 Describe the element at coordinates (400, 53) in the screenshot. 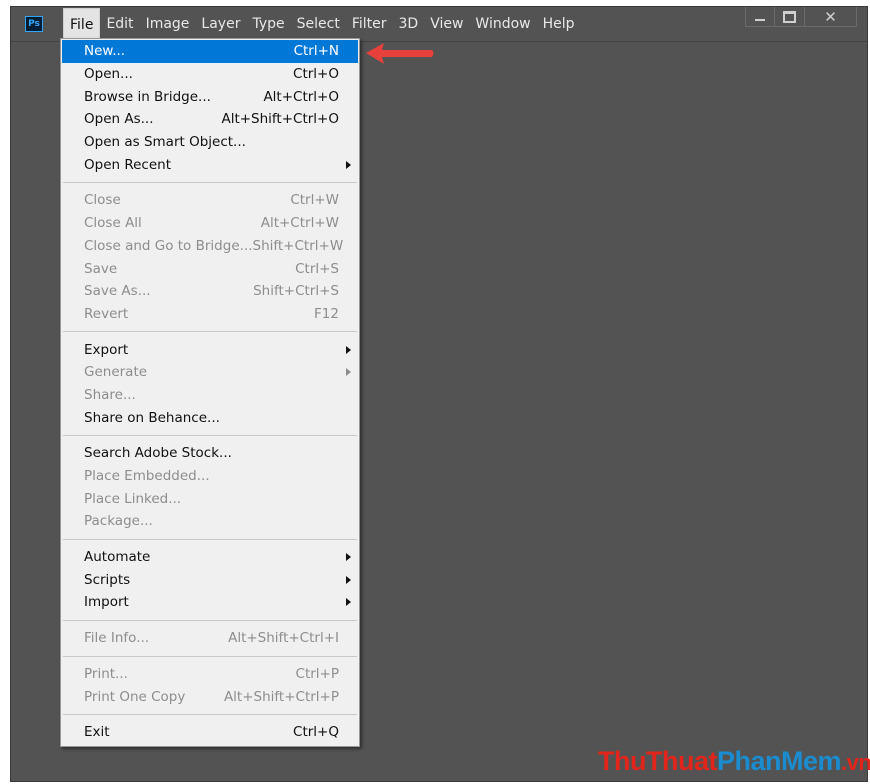

I see `annotation-arrow-icon` at that location.